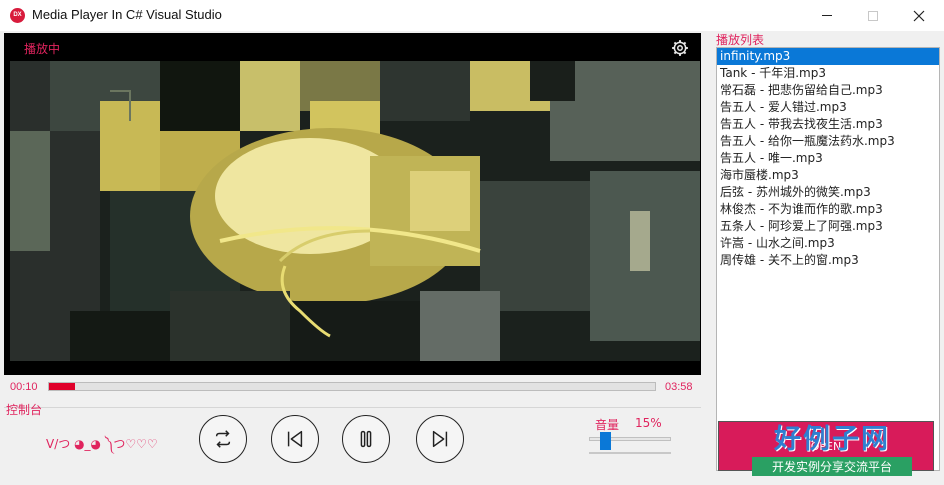 The height and width of the screenshot is (485, 944). I want to click on minimize-icon, so click(827, 15).